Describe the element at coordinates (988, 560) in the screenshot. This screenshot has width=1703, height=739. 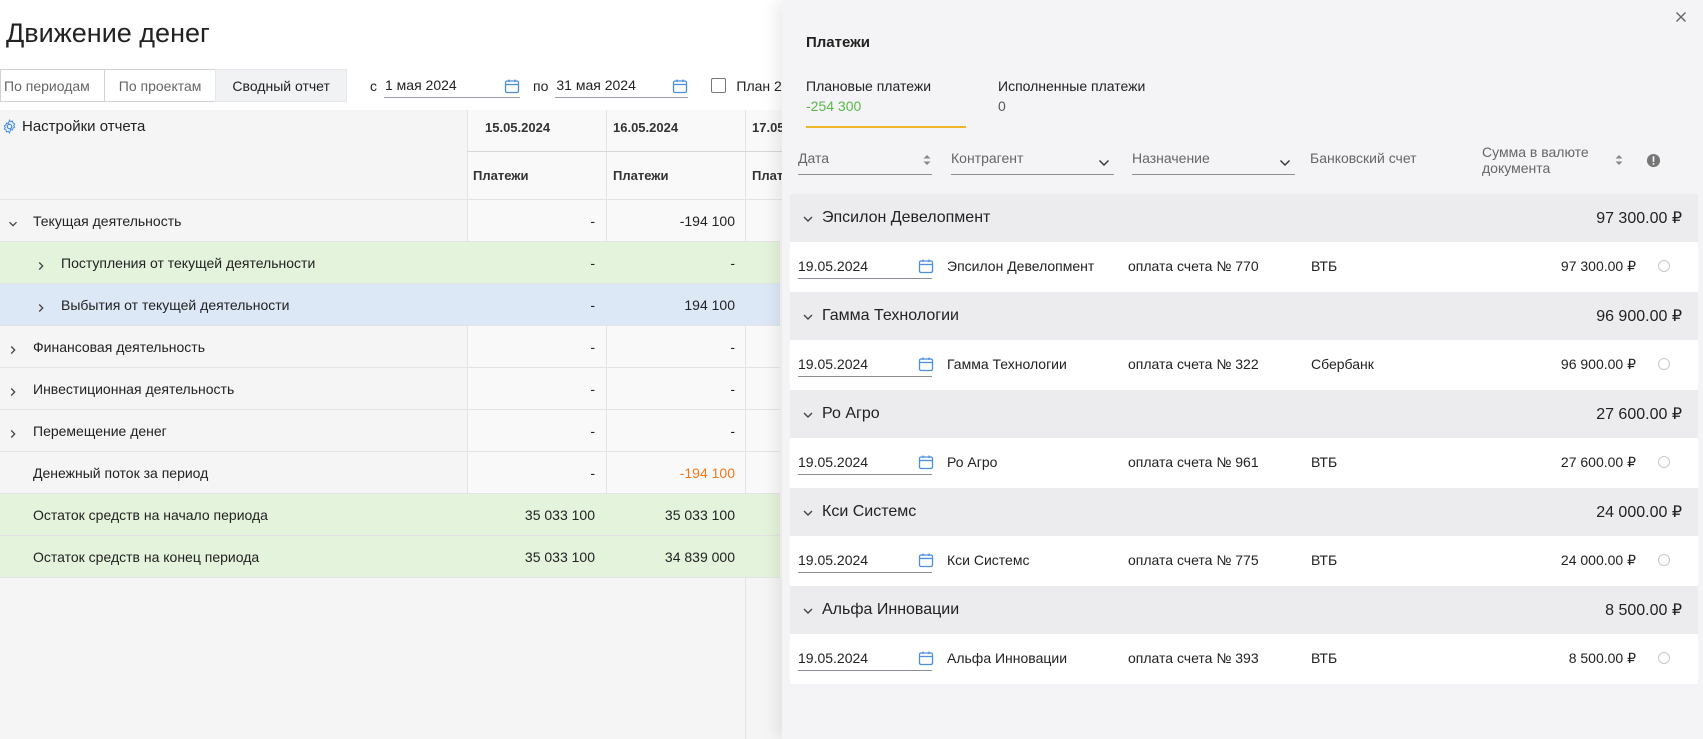
I see `payment-counterparty: Кси Системс` at that location.